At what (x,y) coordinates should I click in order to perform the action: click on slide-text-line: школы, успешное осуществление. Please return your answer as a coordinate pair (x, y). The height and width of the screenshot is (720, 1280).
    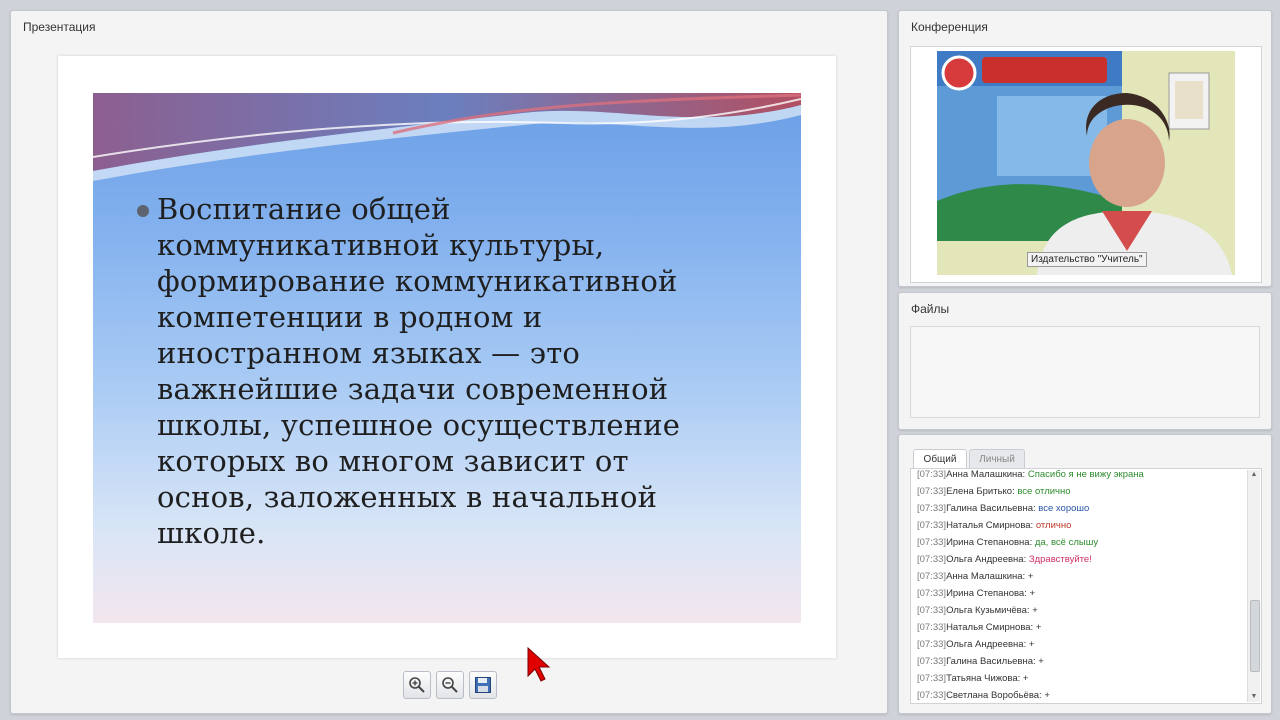
    Looking at the image, I should click on (419, 425).